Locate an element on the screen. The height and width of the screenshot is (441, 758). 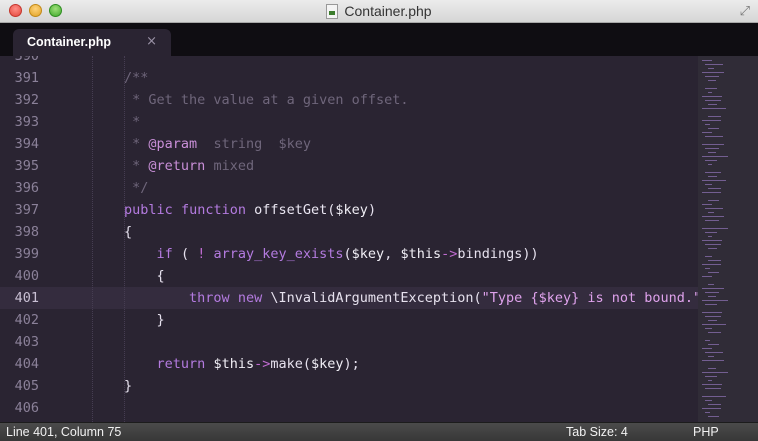
code-line: 393 * is located at coordinates (349, 122).